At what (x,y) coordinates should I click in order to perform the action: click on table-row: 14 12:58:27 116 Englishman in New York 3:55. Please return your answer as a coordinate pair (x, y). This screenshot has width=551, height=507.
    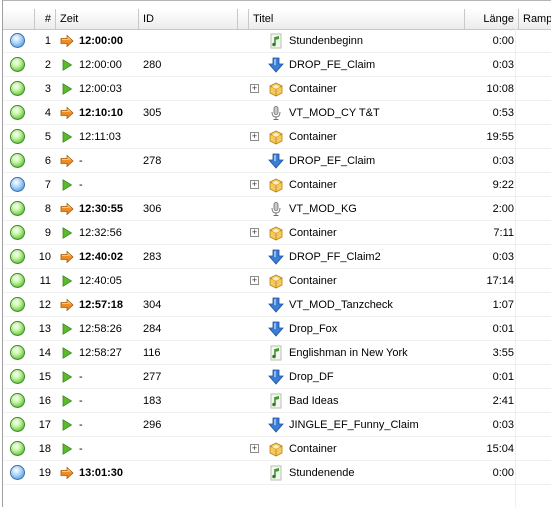
    Looking at the image, I should click on (277, 353).